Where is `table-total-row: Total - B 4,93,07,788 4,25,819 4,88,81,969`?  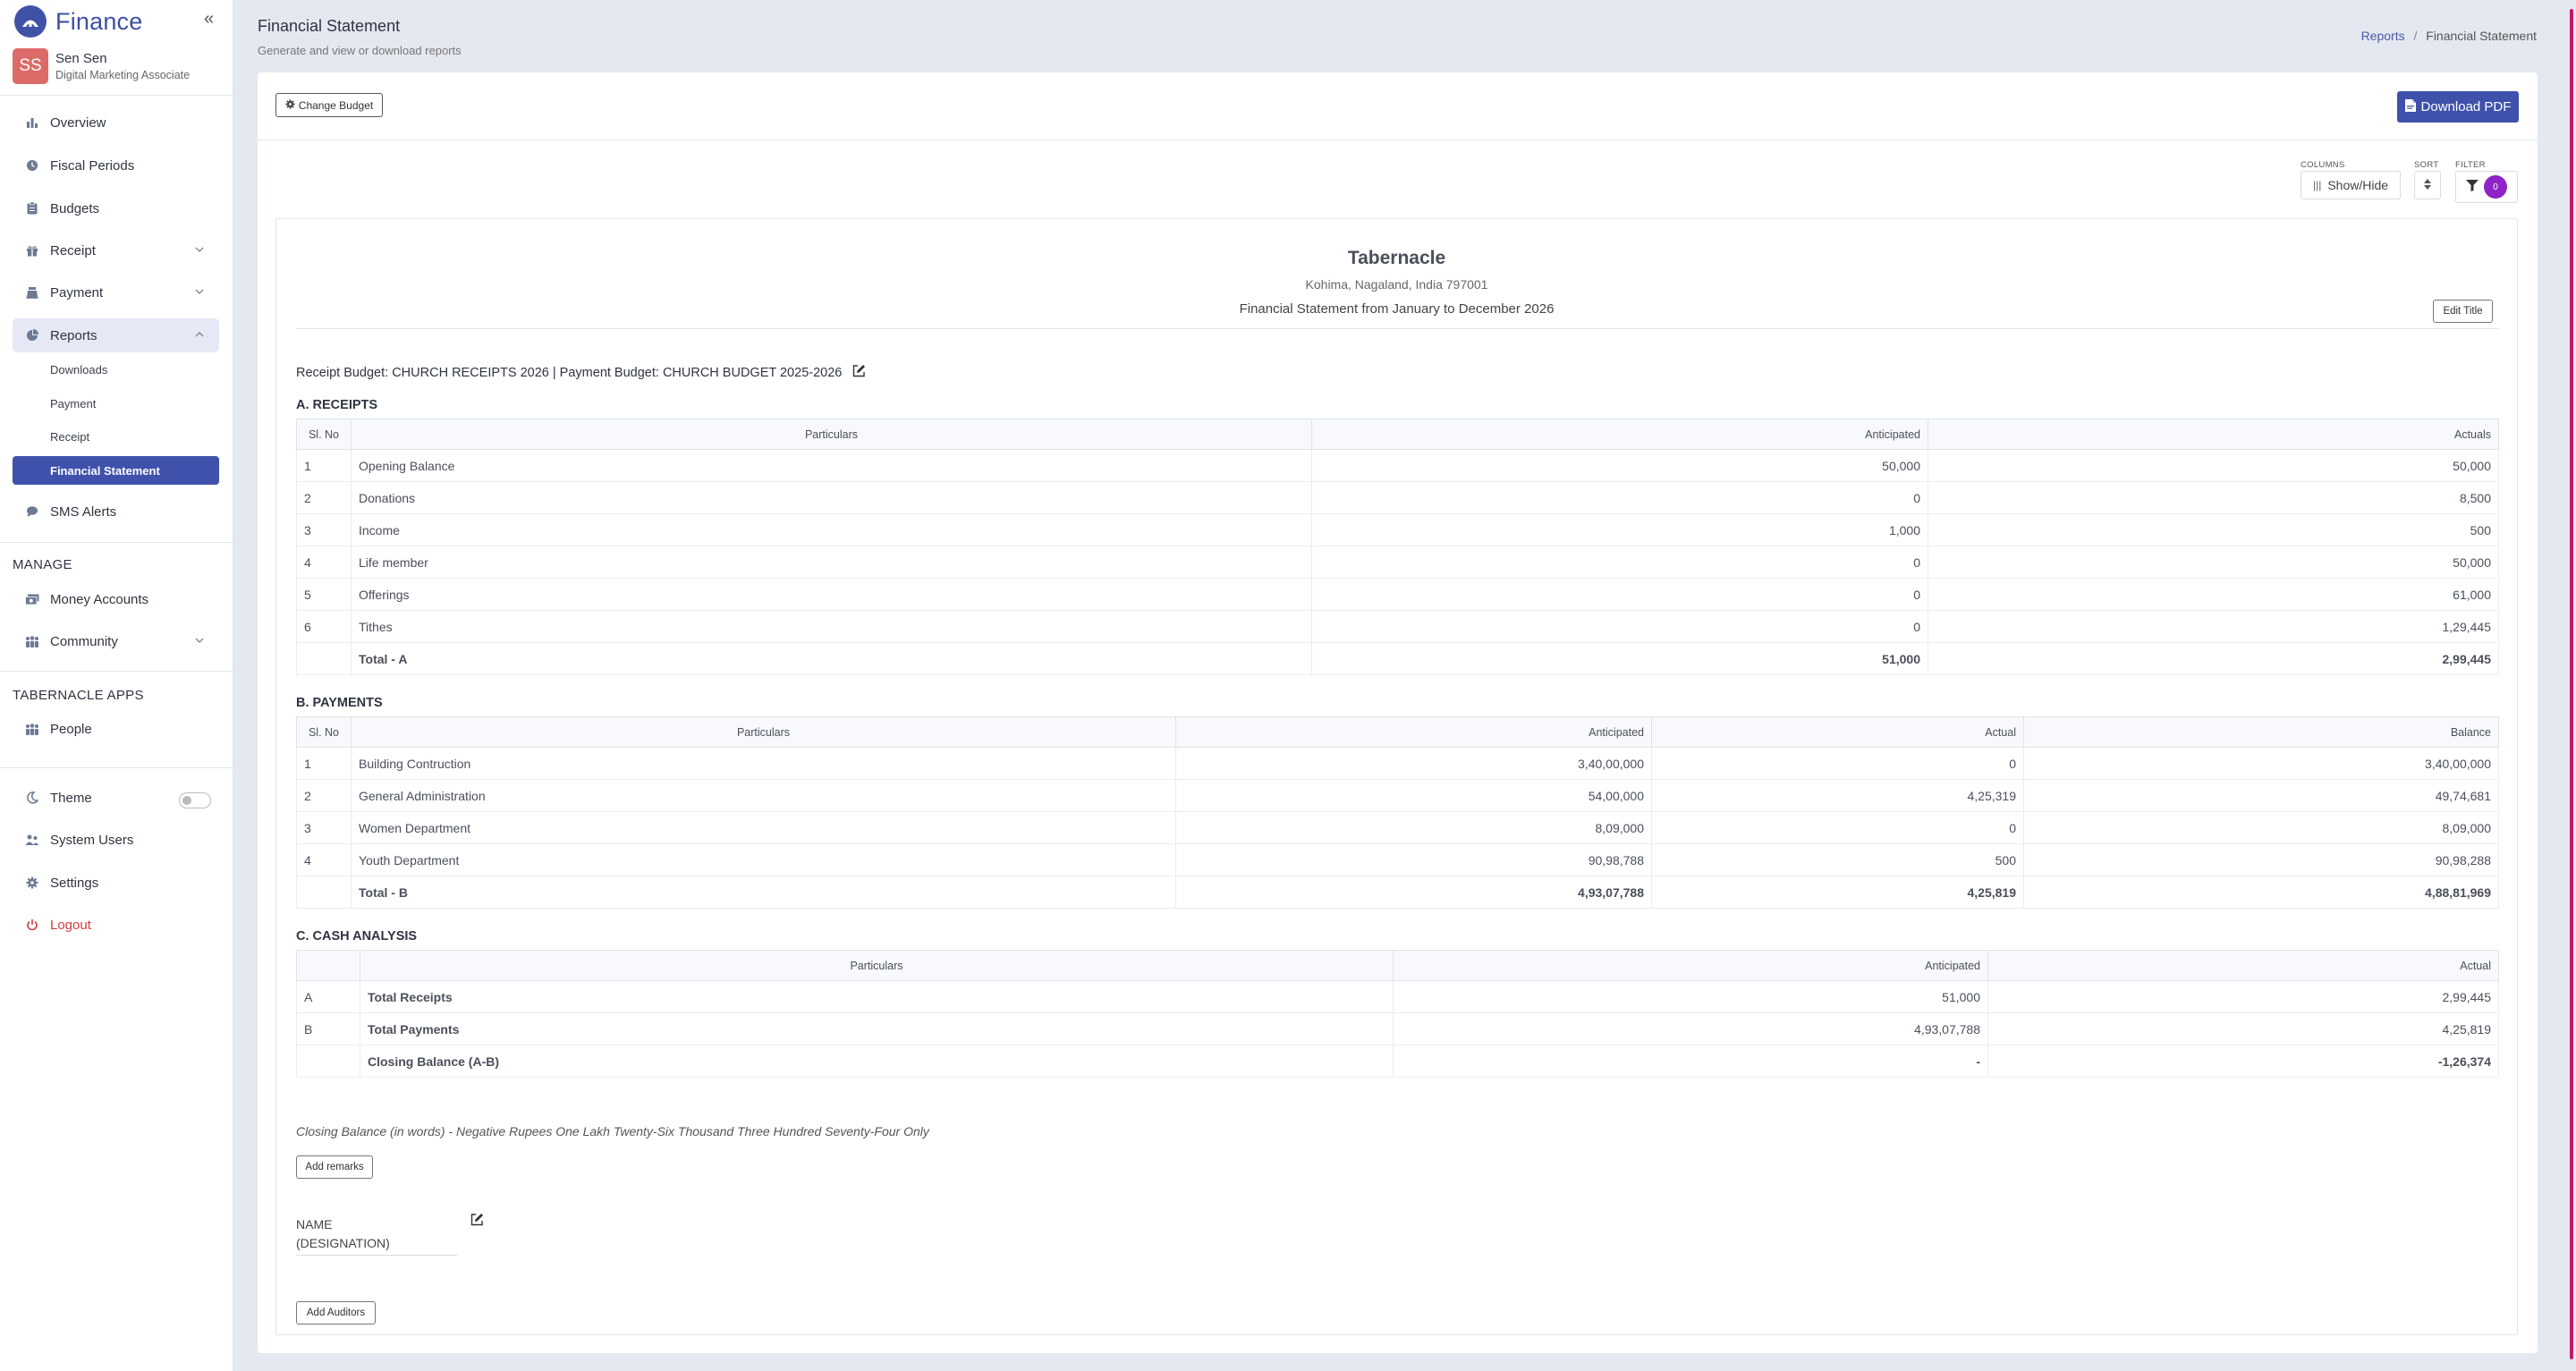 table-total-row: Total - B 4,93,07,788 4,25,819 4,88,81,969 is located at coordinates (1397, 892).